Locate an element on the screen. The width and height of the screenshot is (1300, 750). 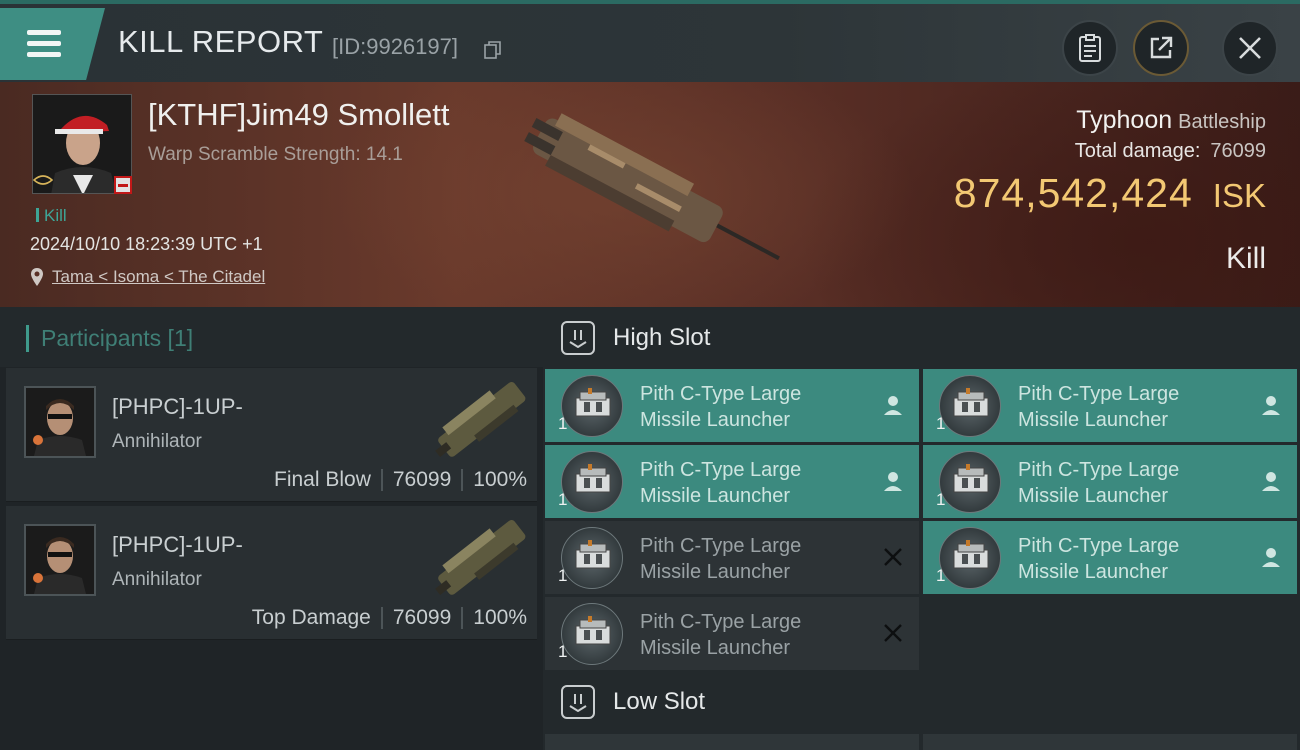
participant-role: Final Blow is located at coordinates (322, 479).